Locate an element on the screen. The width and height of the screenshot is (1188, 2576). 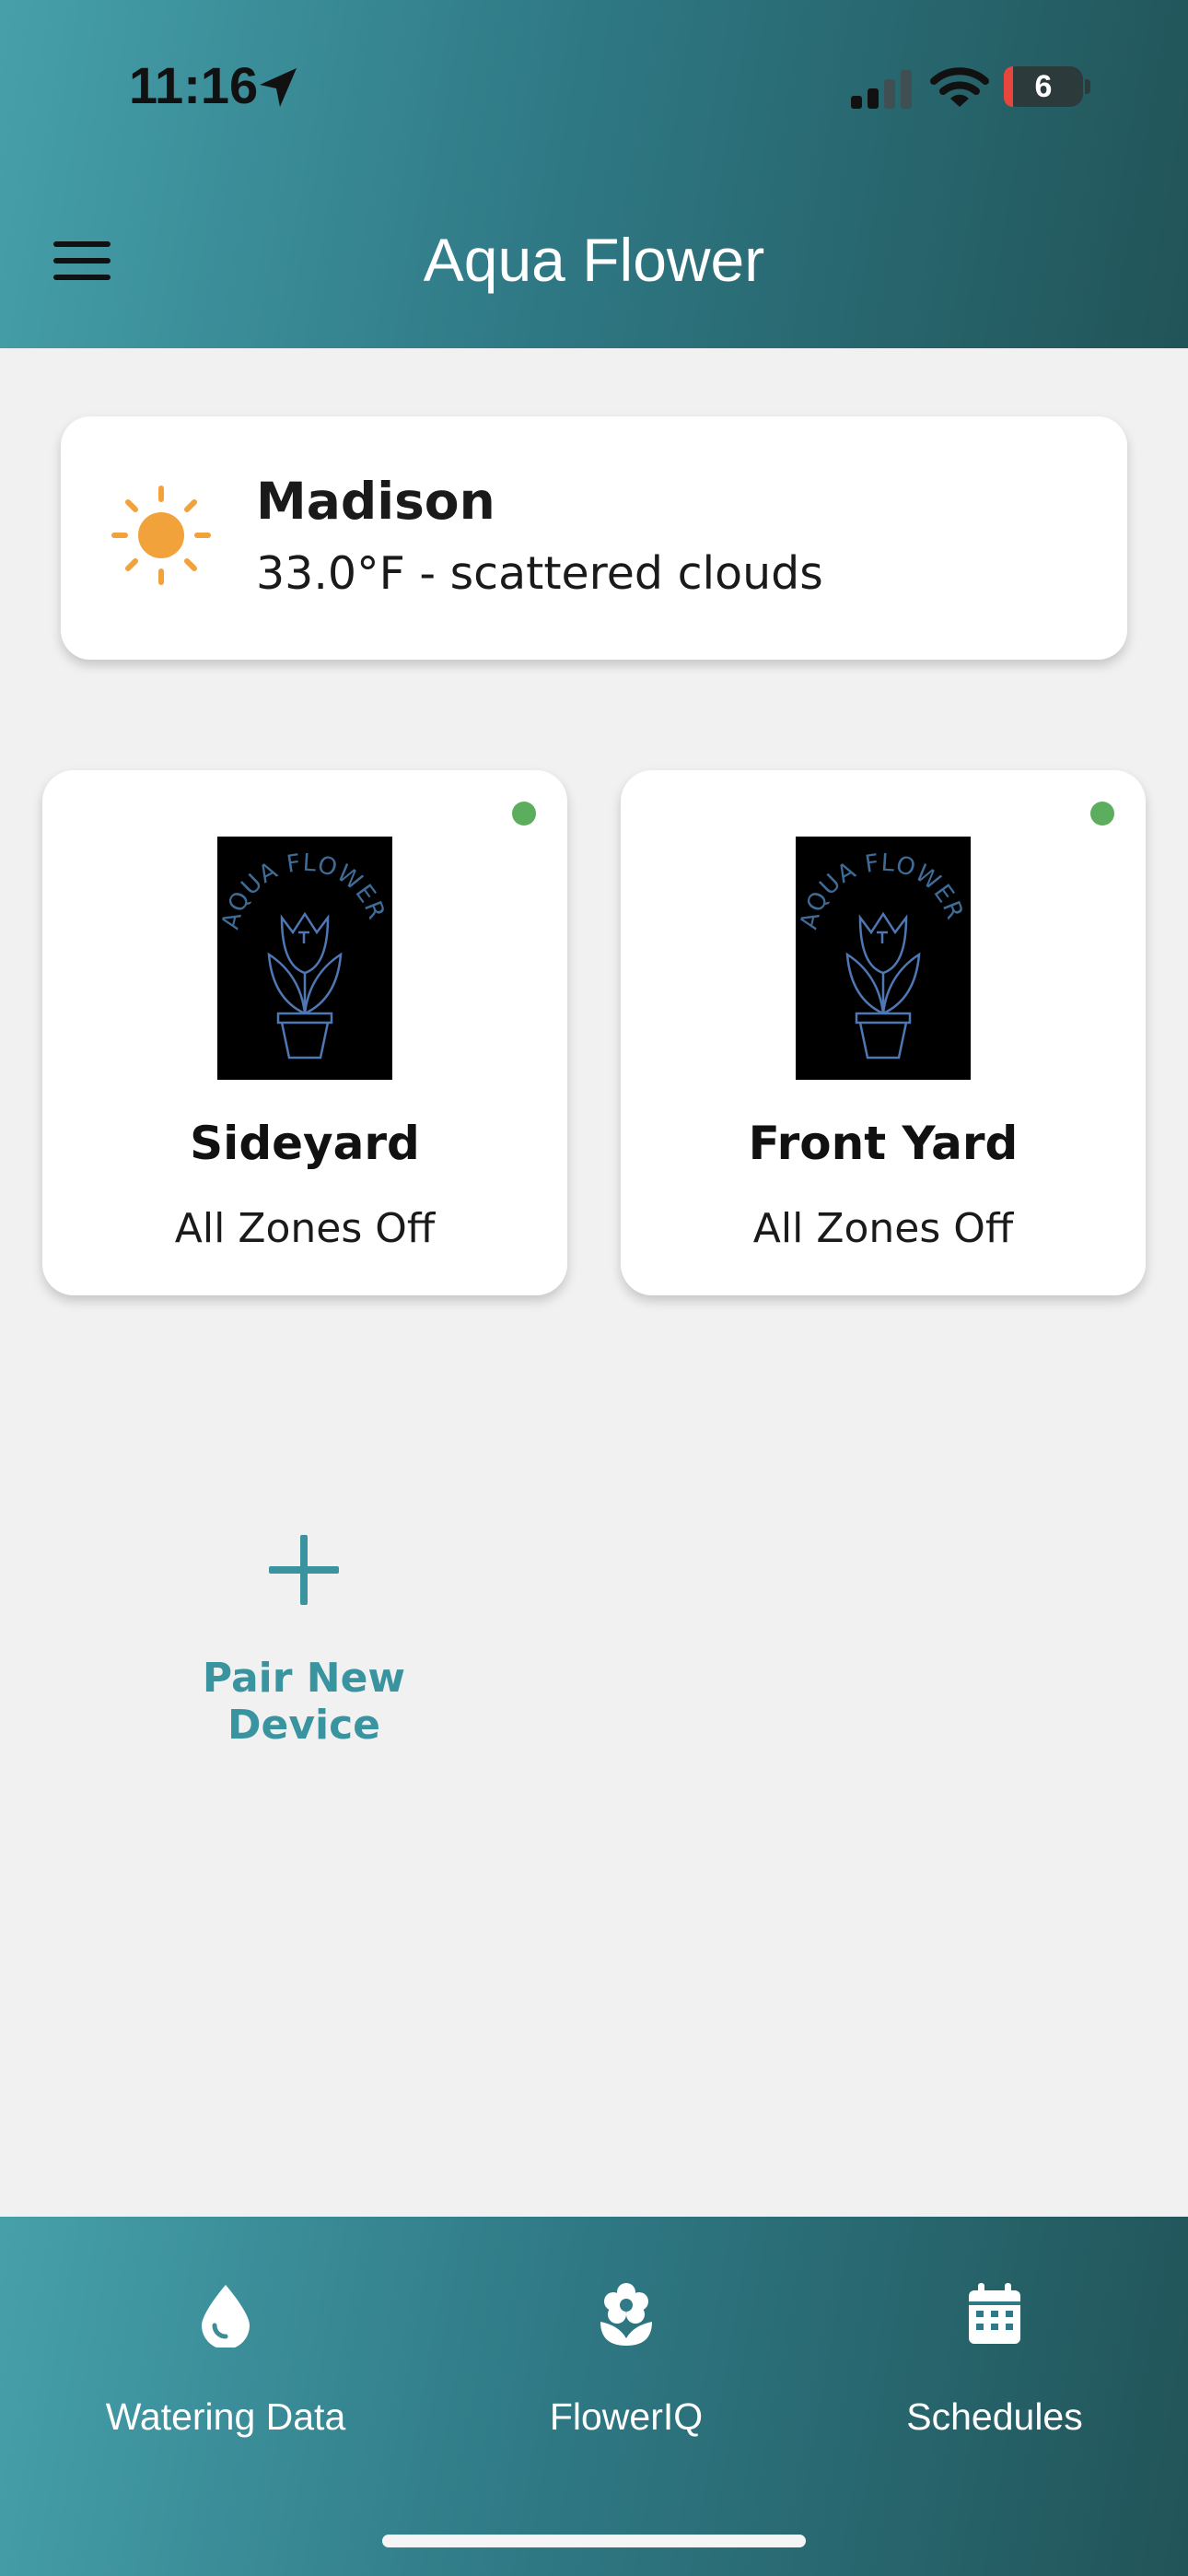
calendar-icon is located at coordinates (995, 2313).